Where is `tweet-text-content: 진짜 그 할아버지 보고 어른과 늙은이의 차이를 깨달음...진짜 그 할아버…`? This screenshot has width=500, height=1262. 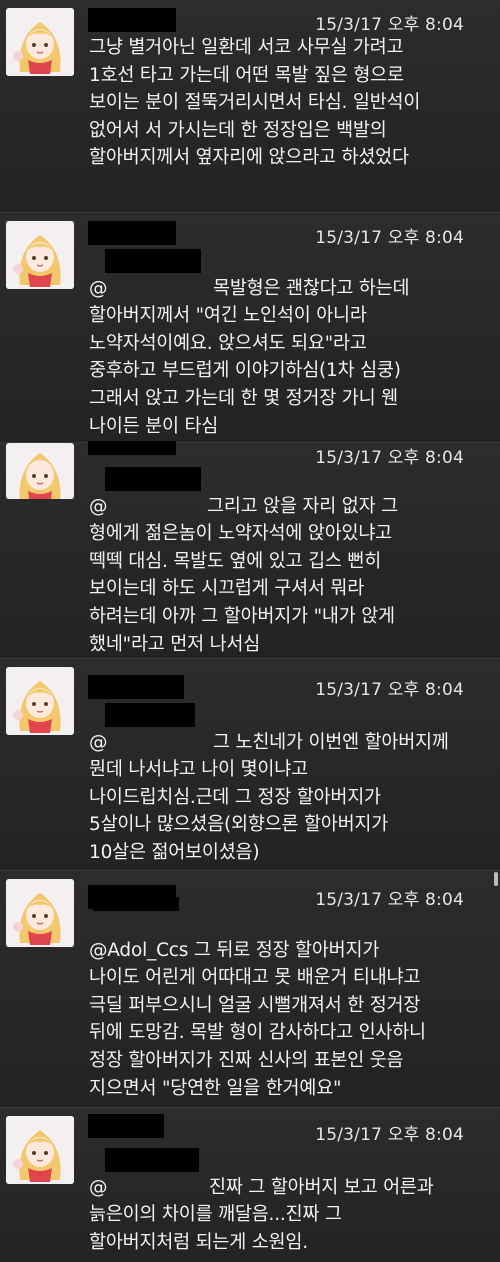 tweet-text-content: 진짜 그 할아버지 보고 어른과 늙은이의 차이를 깨달음...진짜 그 할아버… is located at coordinates (261, 1214).